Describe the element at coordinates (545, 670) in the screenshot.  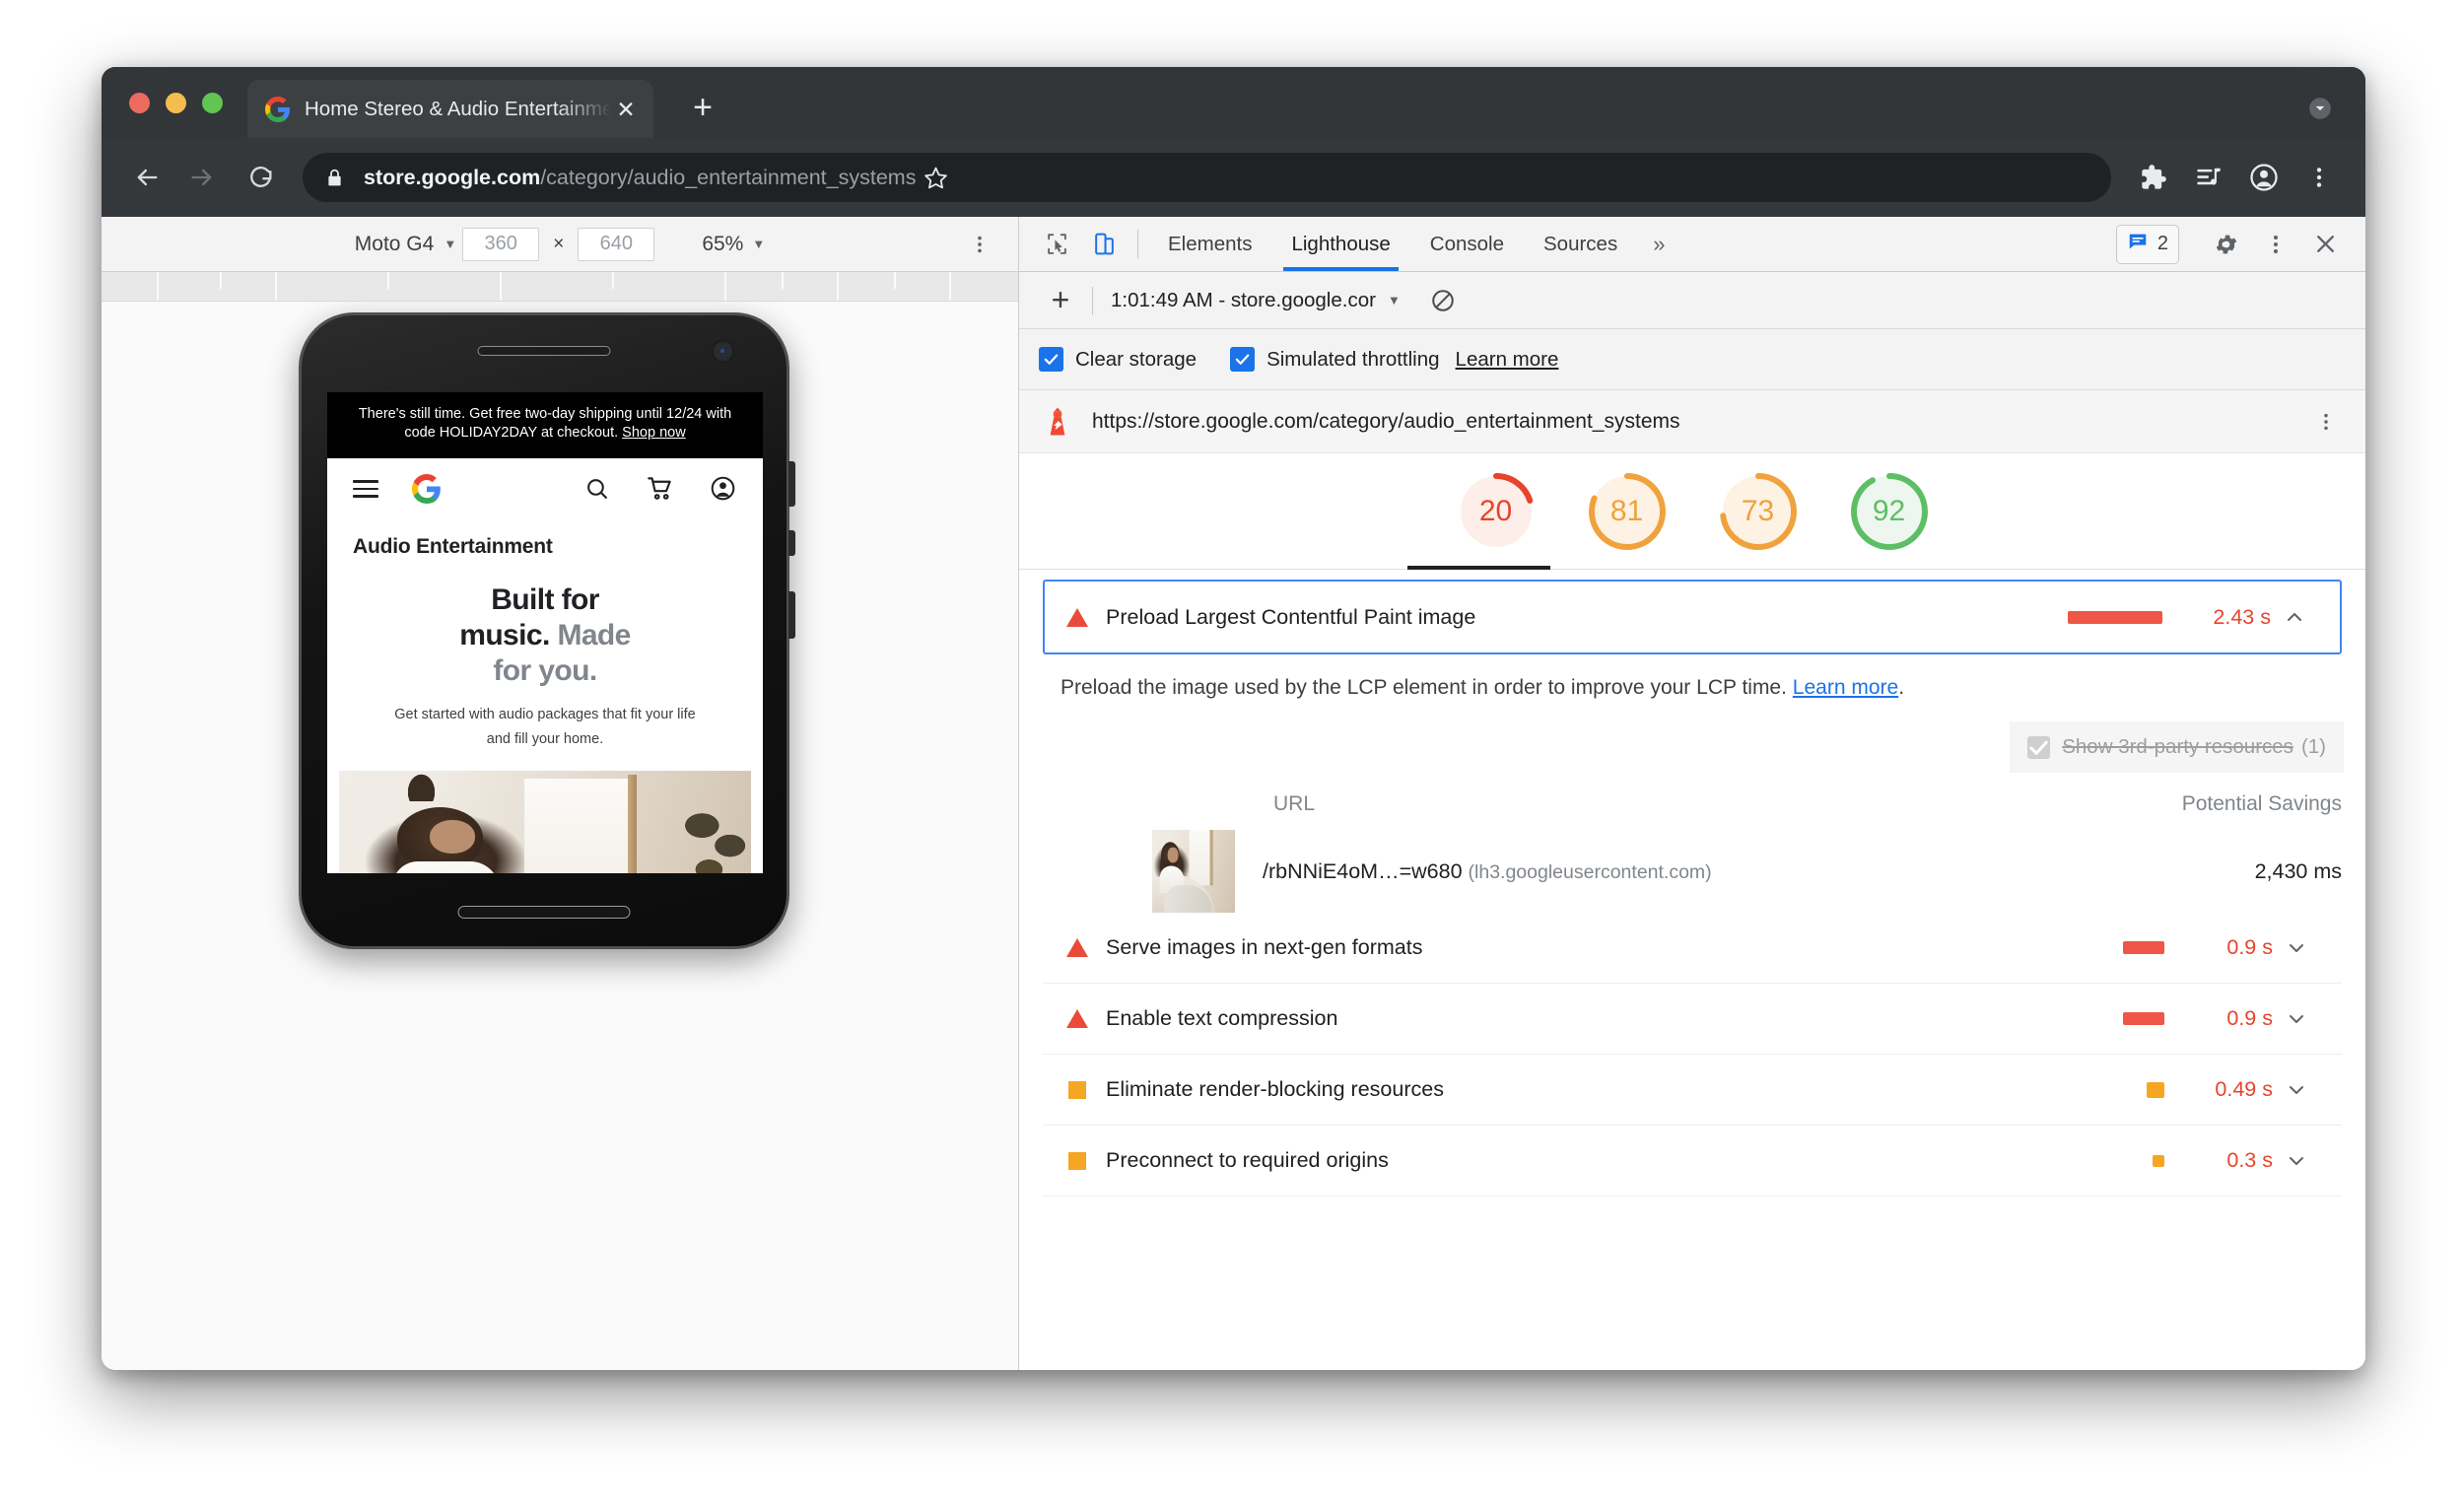
I see `hero-line-3: for you.` at that location.